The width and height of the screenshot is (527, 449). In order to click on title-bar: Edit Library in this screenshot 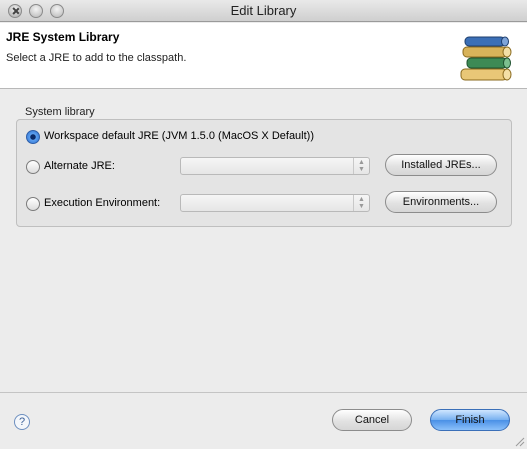, I will do `click(263, 11)`.